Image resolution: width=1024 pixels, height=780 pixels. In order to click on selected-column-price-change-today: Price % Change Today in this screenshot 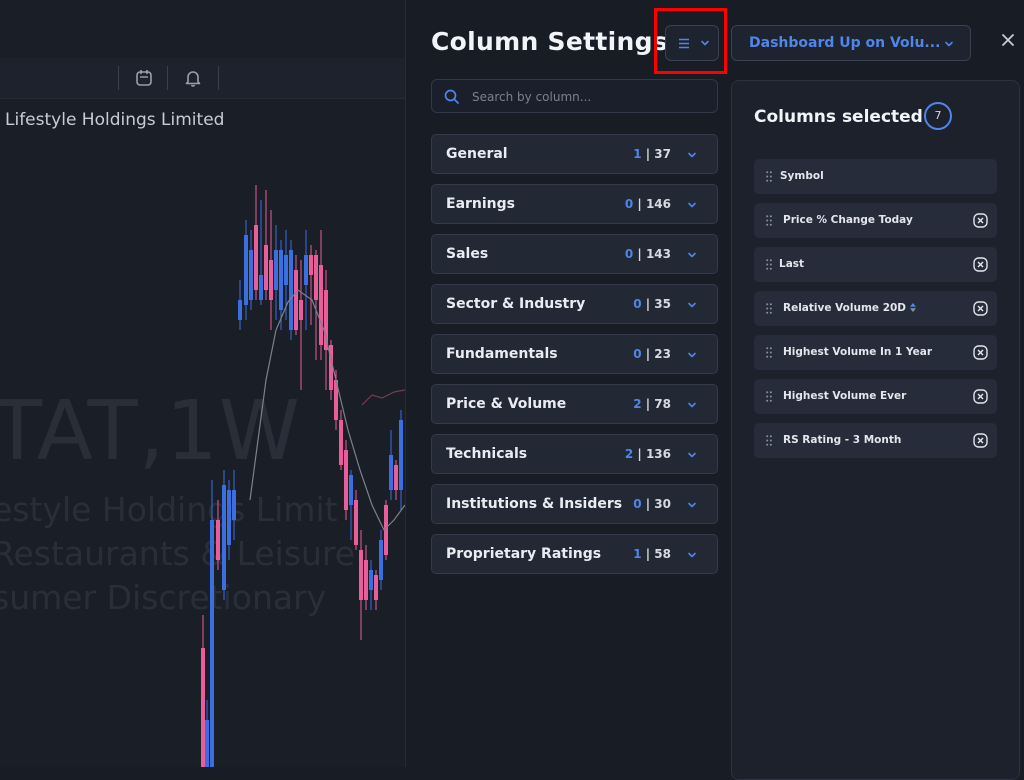, I will do `click(875, 220)`.